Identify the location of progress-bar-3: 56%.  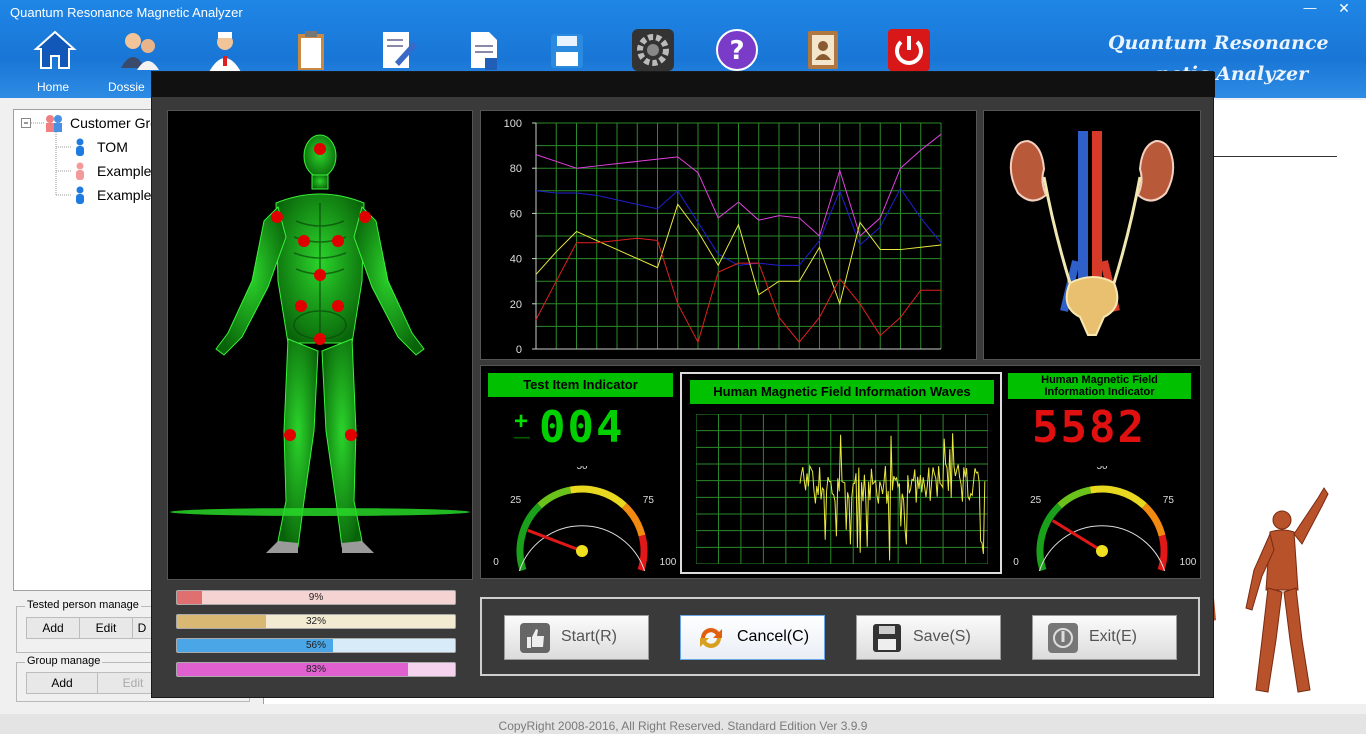
(316, 645).